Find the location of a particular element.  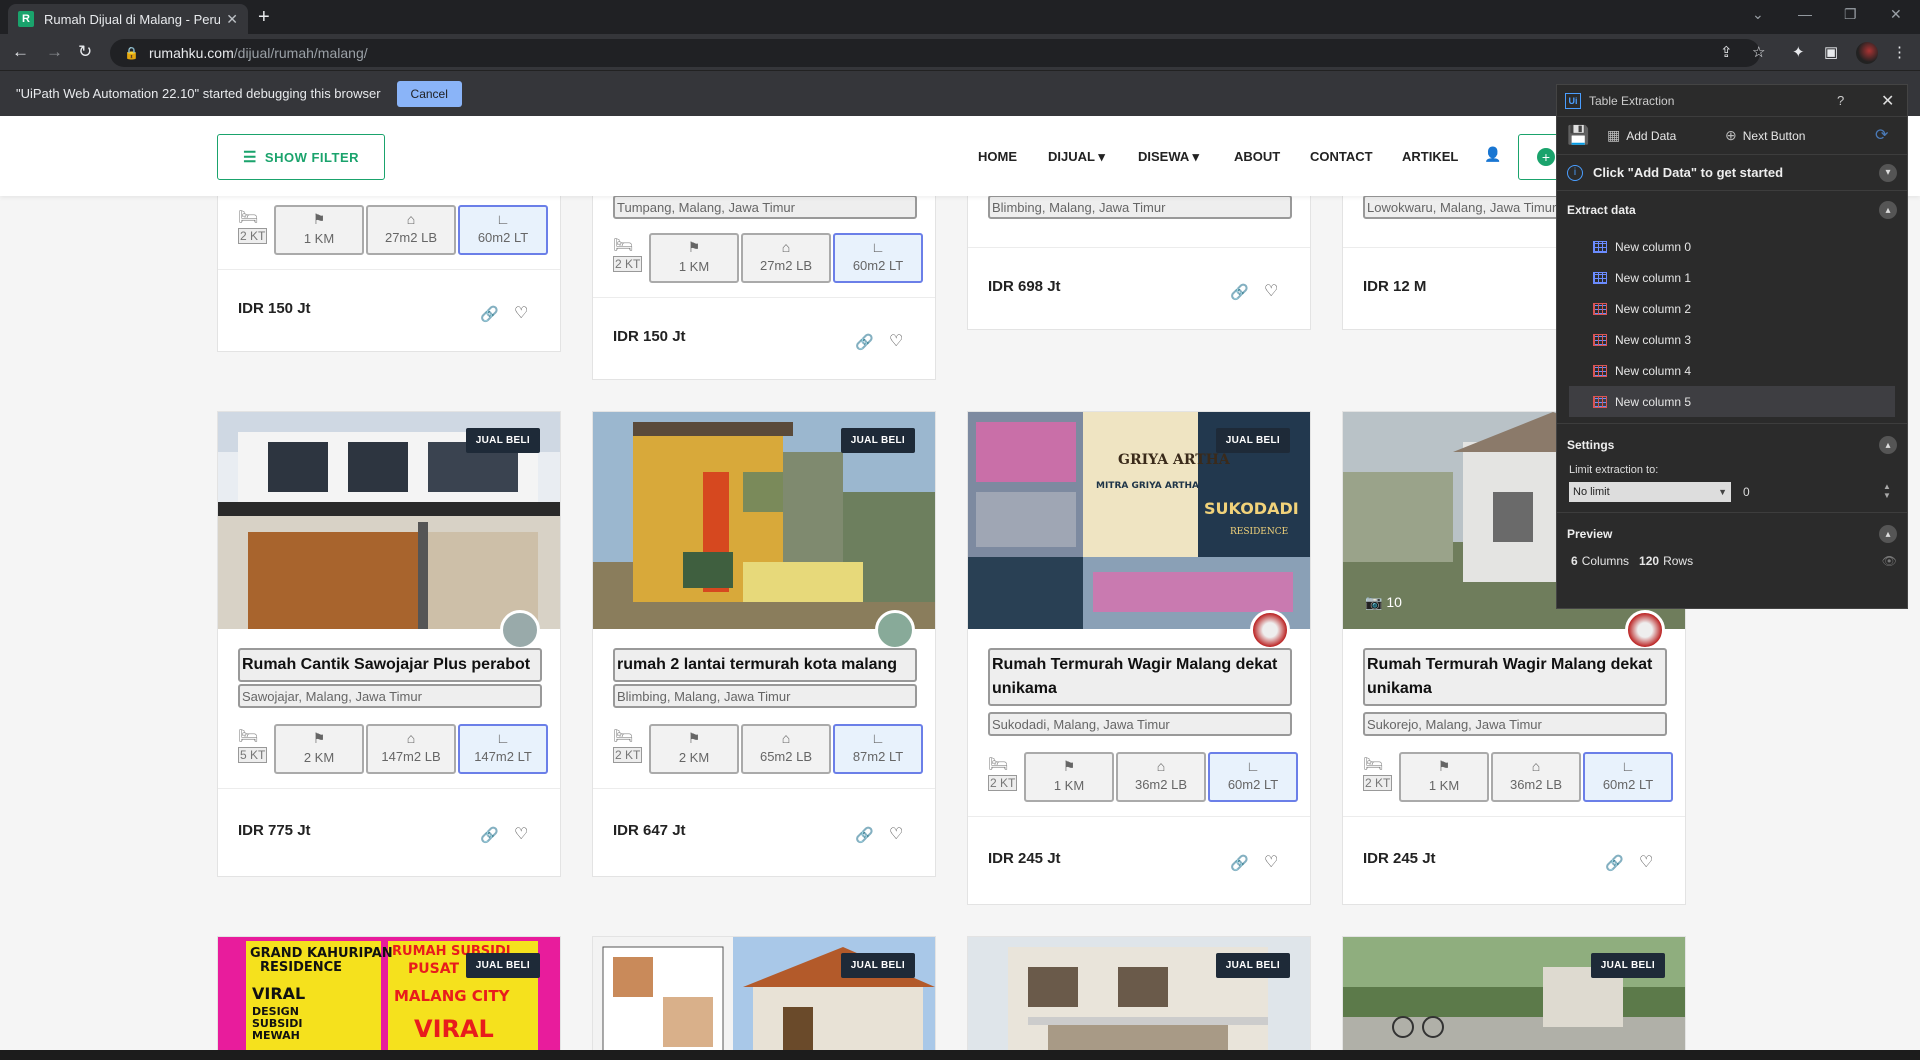

preview-header: Preview ▴ is located at coordinates (1732, 534).